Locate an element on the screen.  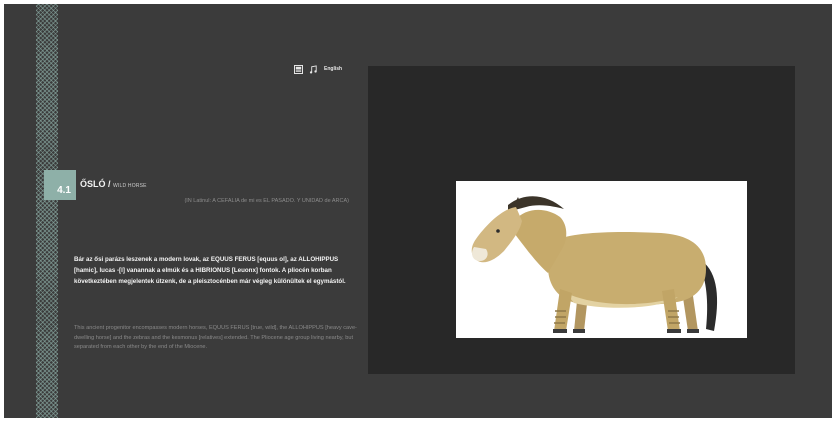
section-heading: ŐSLÓ / WILD HORSE is located at coordinates (113, 184).